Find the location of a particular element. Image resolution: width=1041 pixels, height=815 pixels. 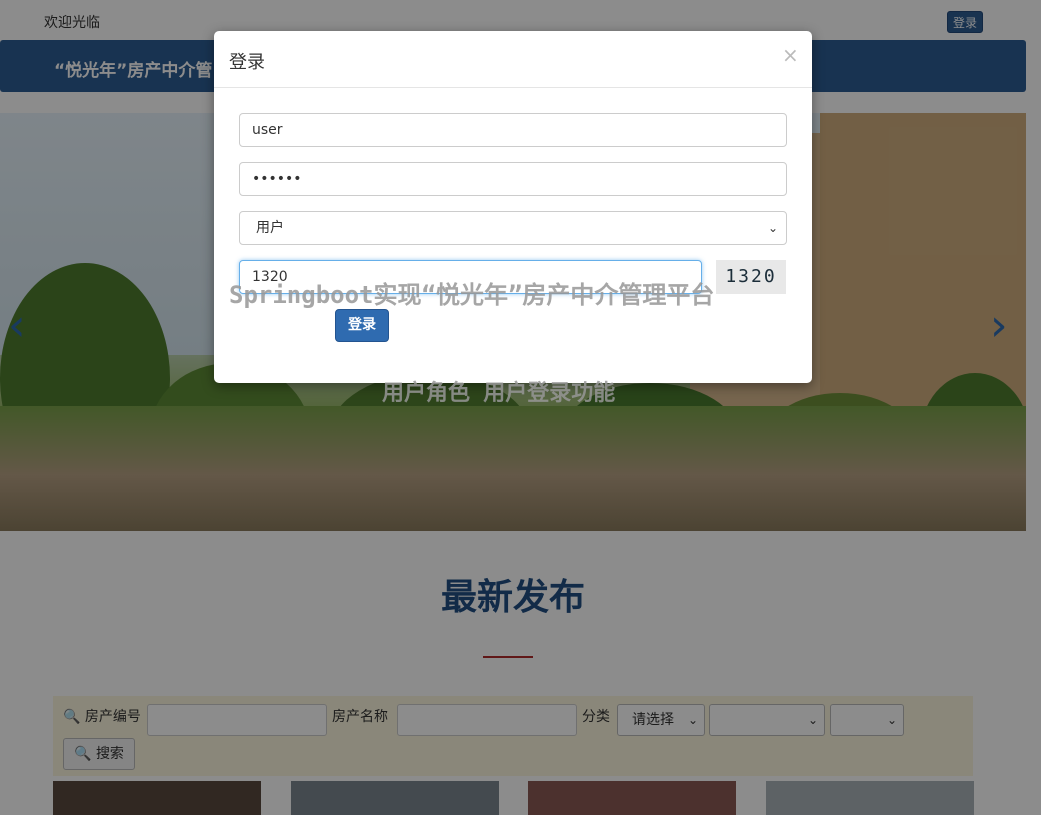

modal-header: 登录 × is located at coordinates (513, 59).